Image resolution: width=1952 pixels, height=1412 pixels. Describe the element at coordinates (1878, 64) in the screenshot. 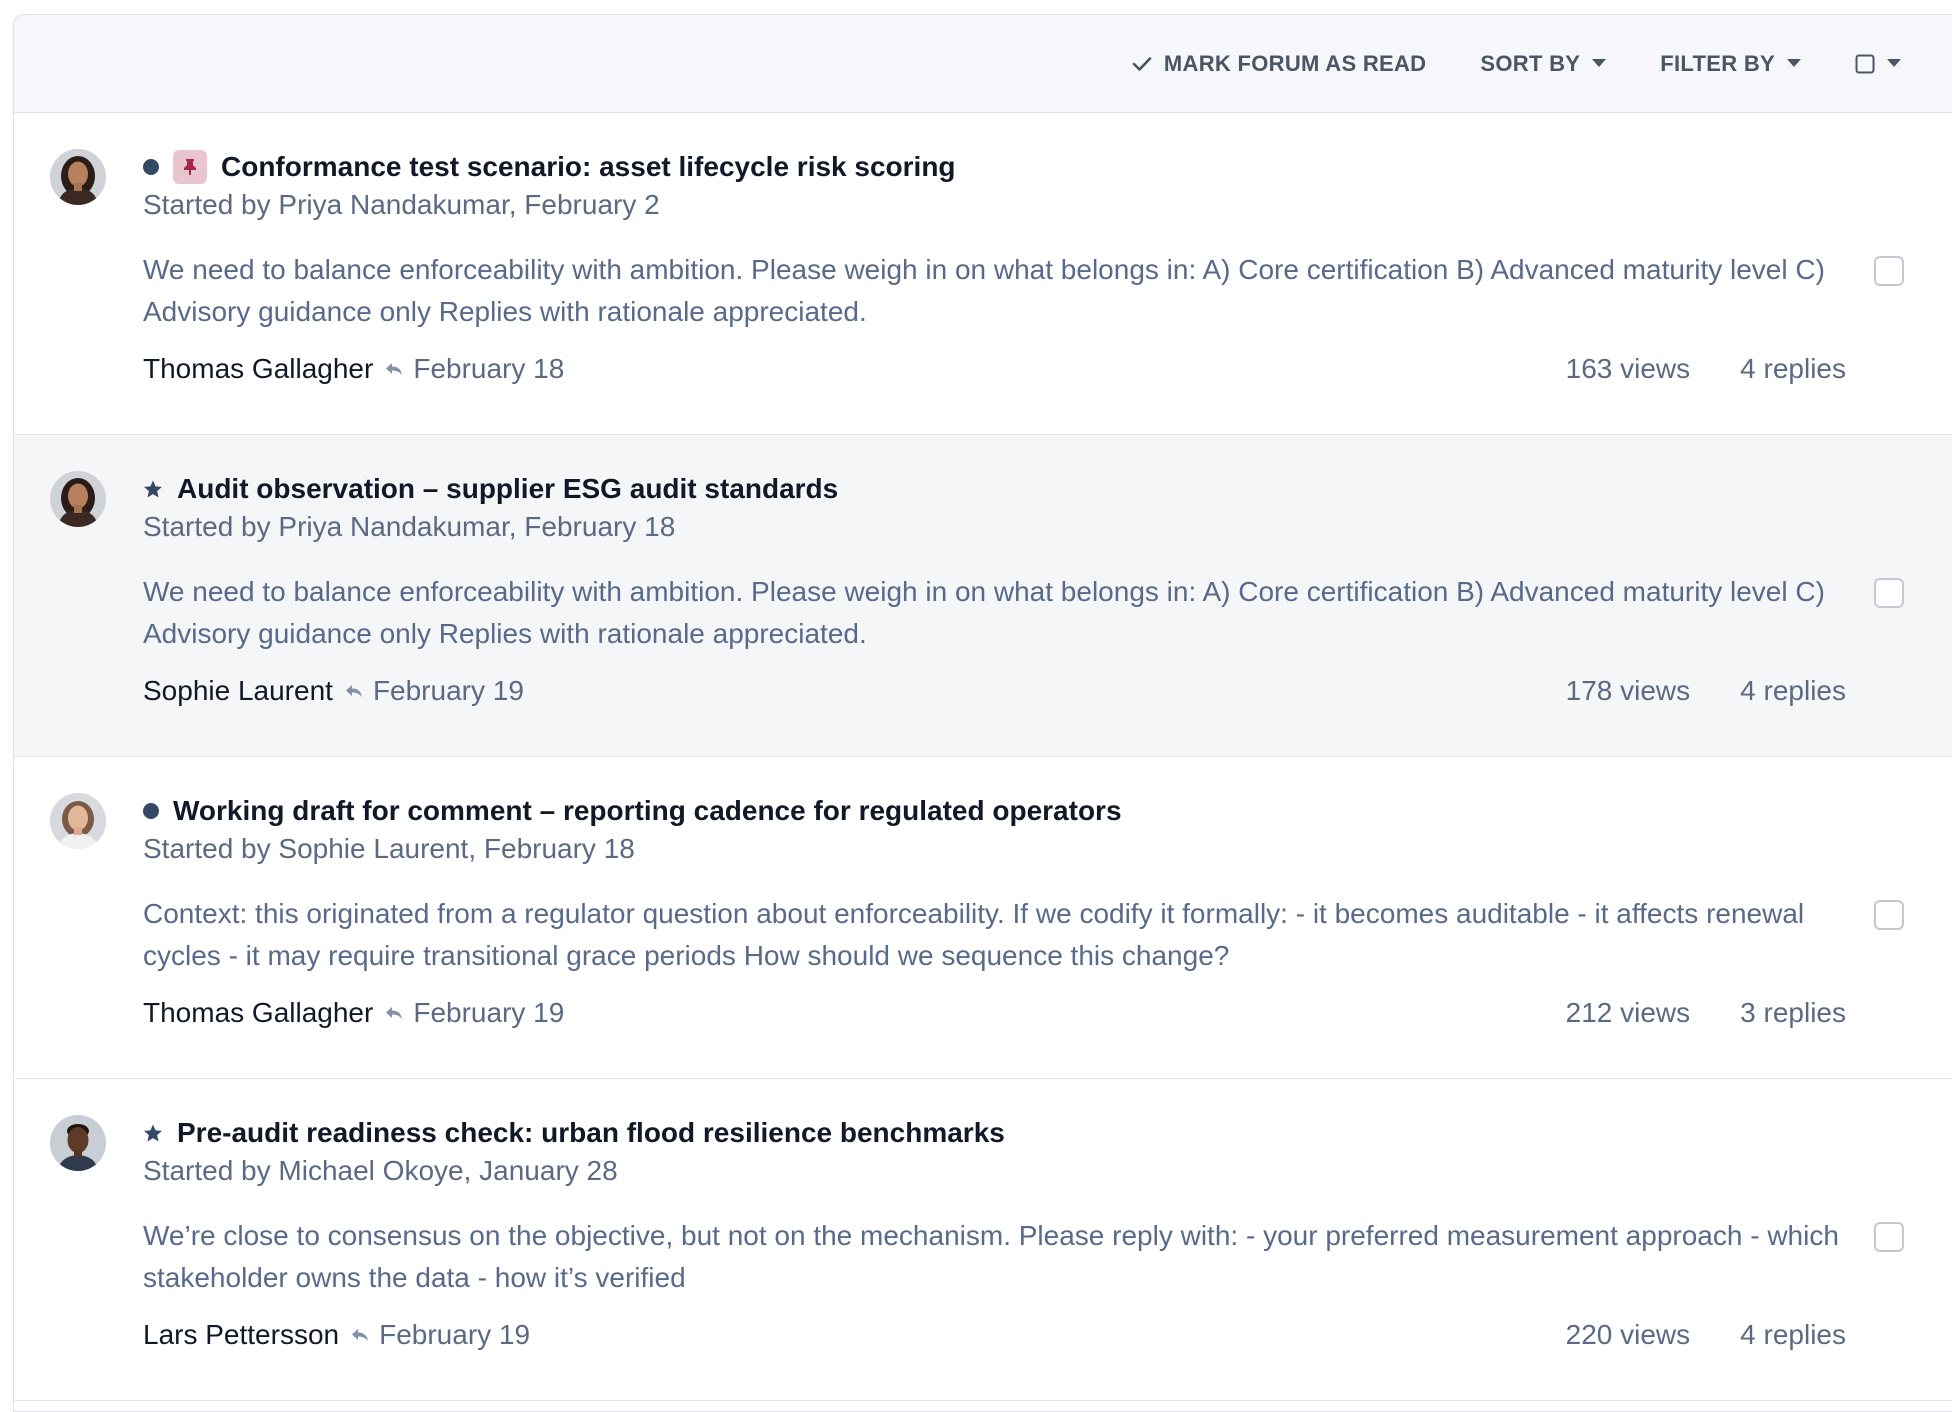

I see `select-all-dropdown` at that location.